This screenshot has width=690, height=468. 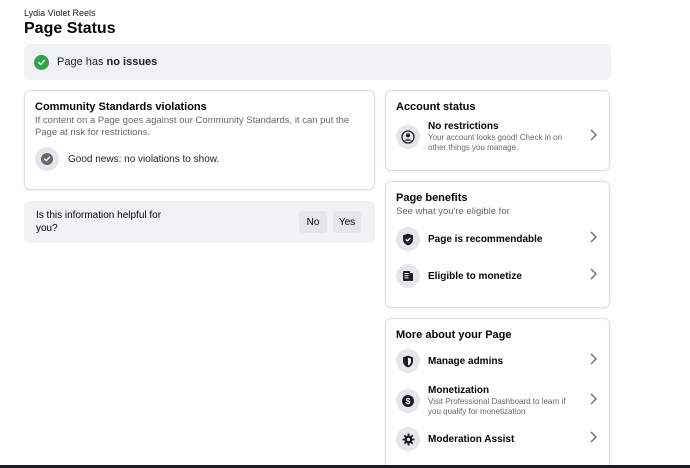 What do you see at coordinates (432, 198) in the screenshot?
I see `page-benefits-title: Page benefits` at bounding box center [432, 198].